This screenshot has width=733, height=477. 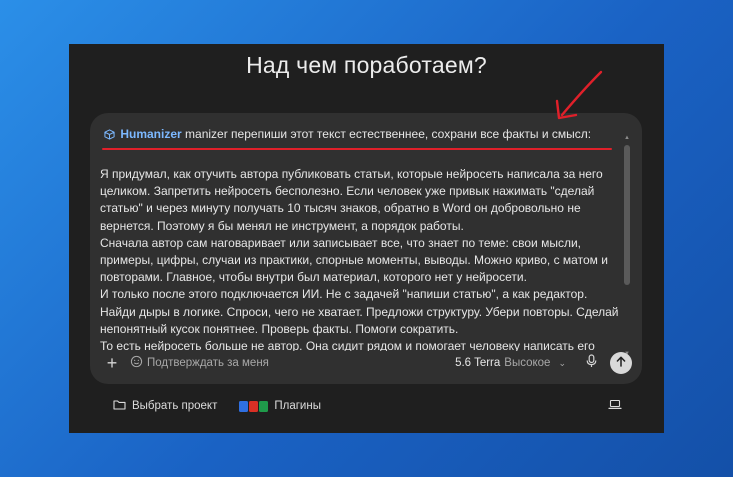 What do you see at coordinates (112, 363) in the screenshot?
I see `add-button: +` at bounding box center [112, 363].